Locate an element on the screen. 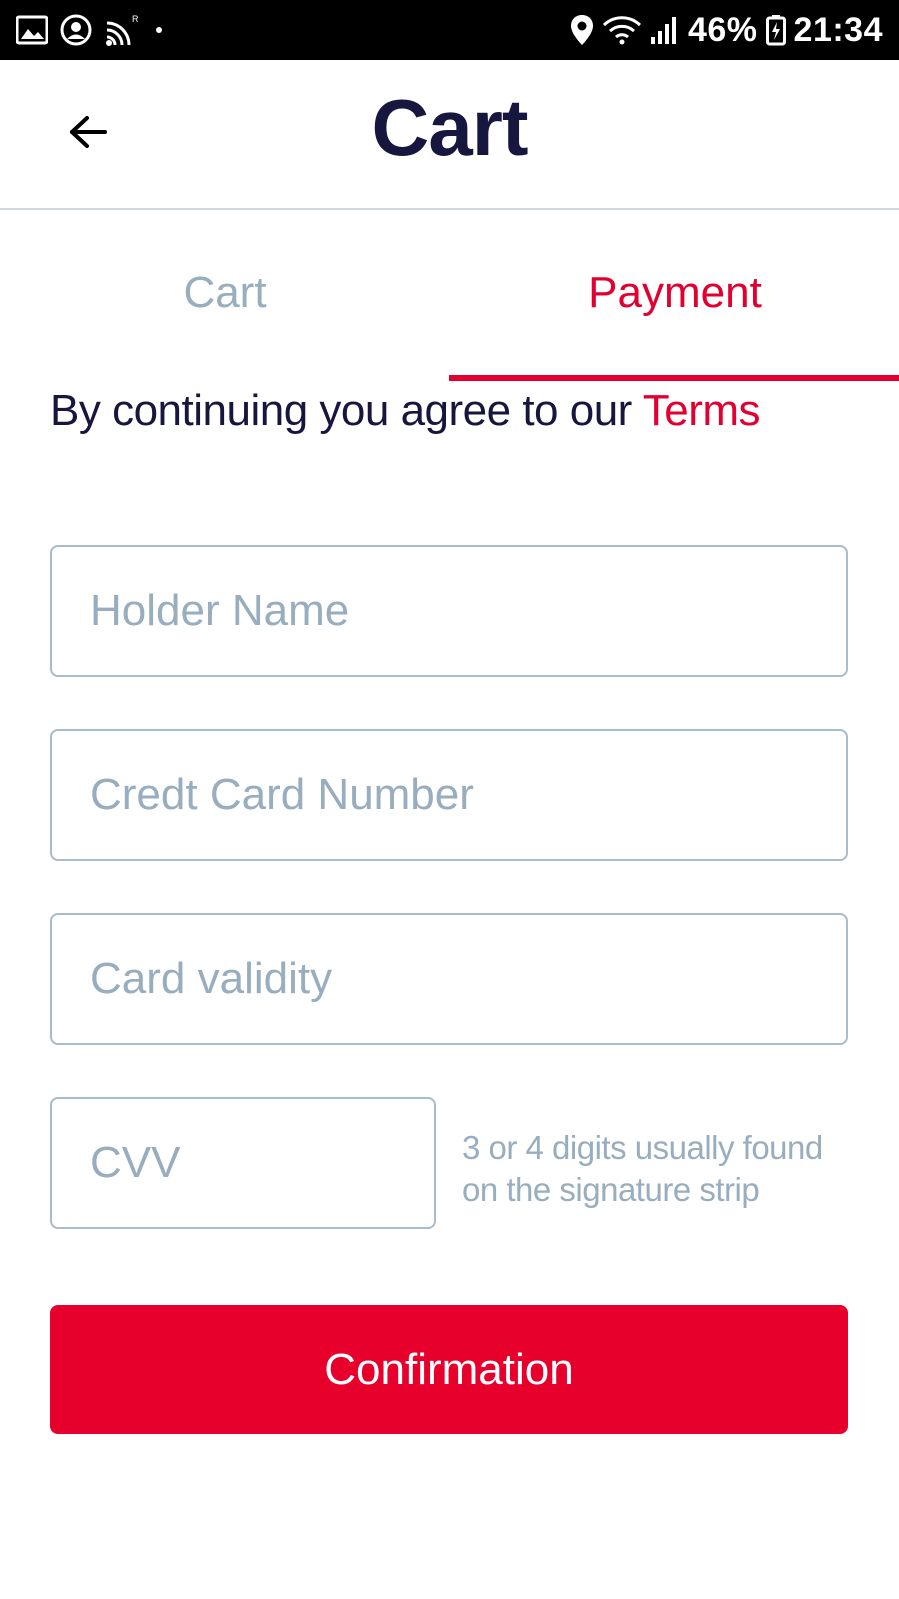 Image resolution: width=899 pixels, height=1599 pixels. app-header: Cart is located at coordinates (449, 135).